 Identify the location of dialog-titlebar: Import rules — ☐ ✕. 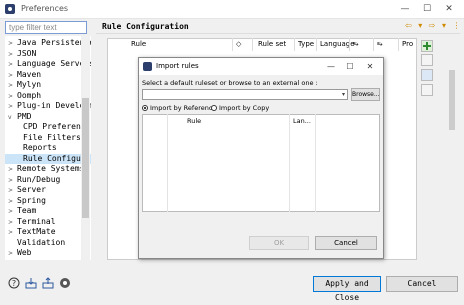
(261, 66).